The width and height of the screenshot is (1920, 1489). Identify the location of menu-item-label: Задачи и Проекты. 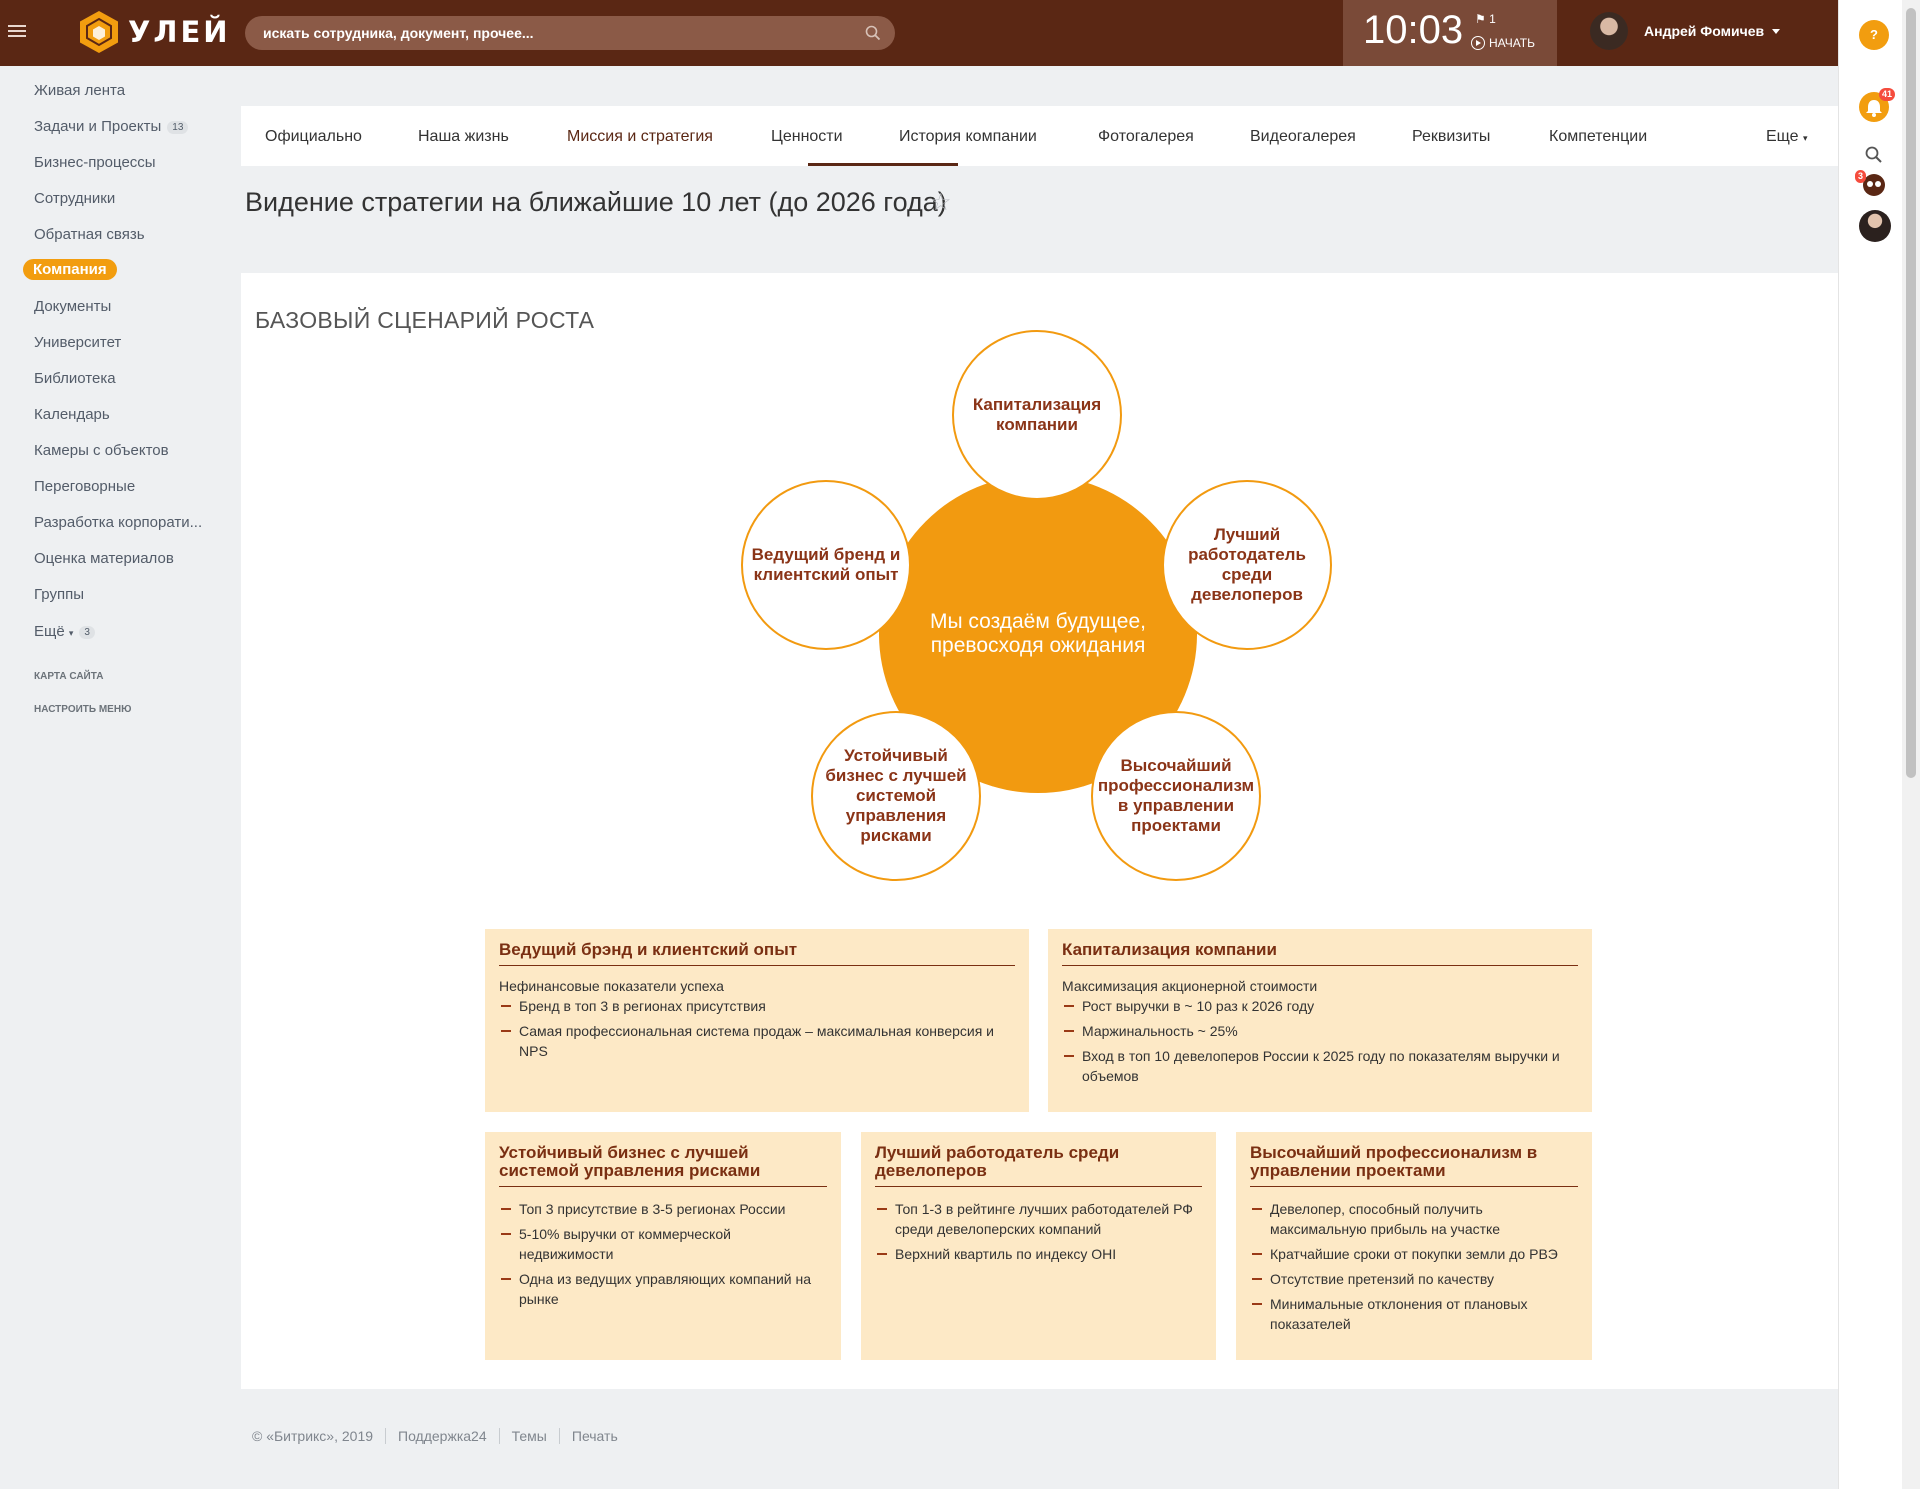
(98, 126).